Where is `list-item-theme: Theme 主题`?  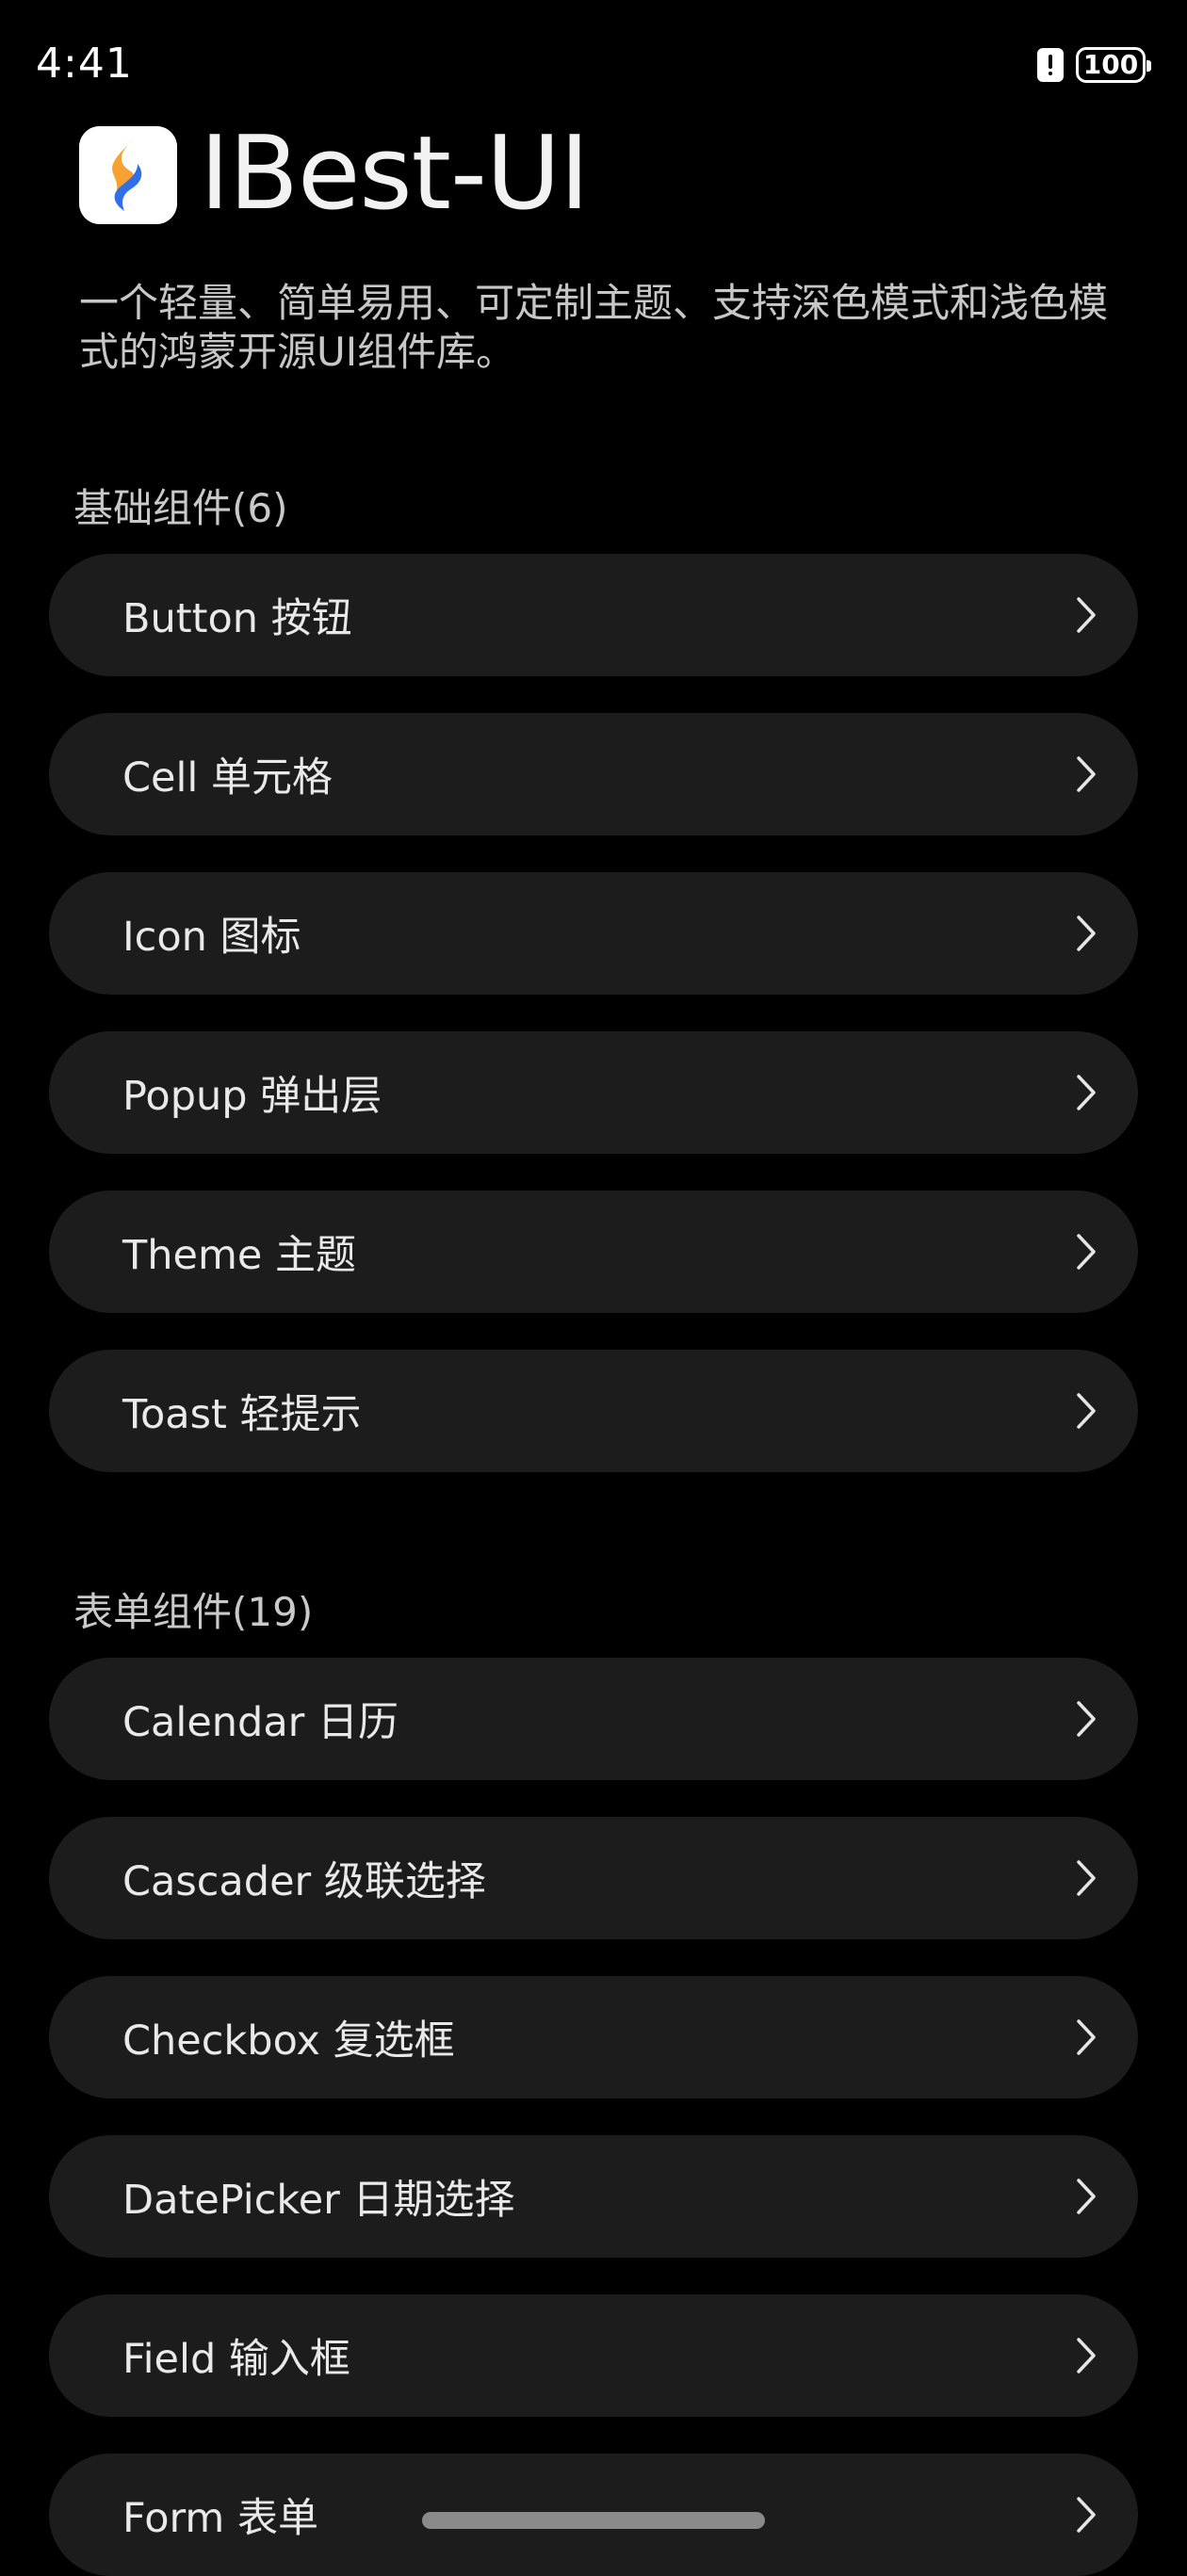
list-item-theme: Theme 主题 is located at coordinates (593, 1252).